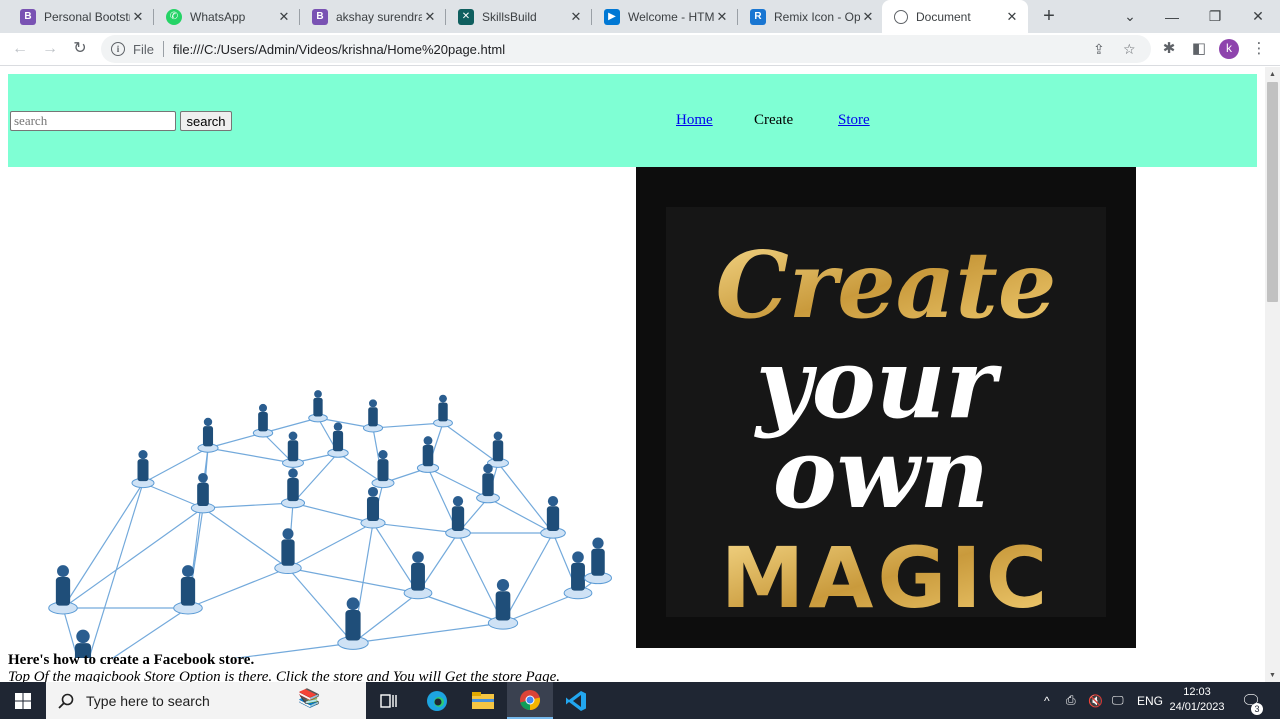 Image resolution: width=1280 pixels, height=719 pixels. What do you see at coordinates (87, 16) in the screenshot?
I see `tab-title: Personal Bootstra` at bounding box center [87, 16].